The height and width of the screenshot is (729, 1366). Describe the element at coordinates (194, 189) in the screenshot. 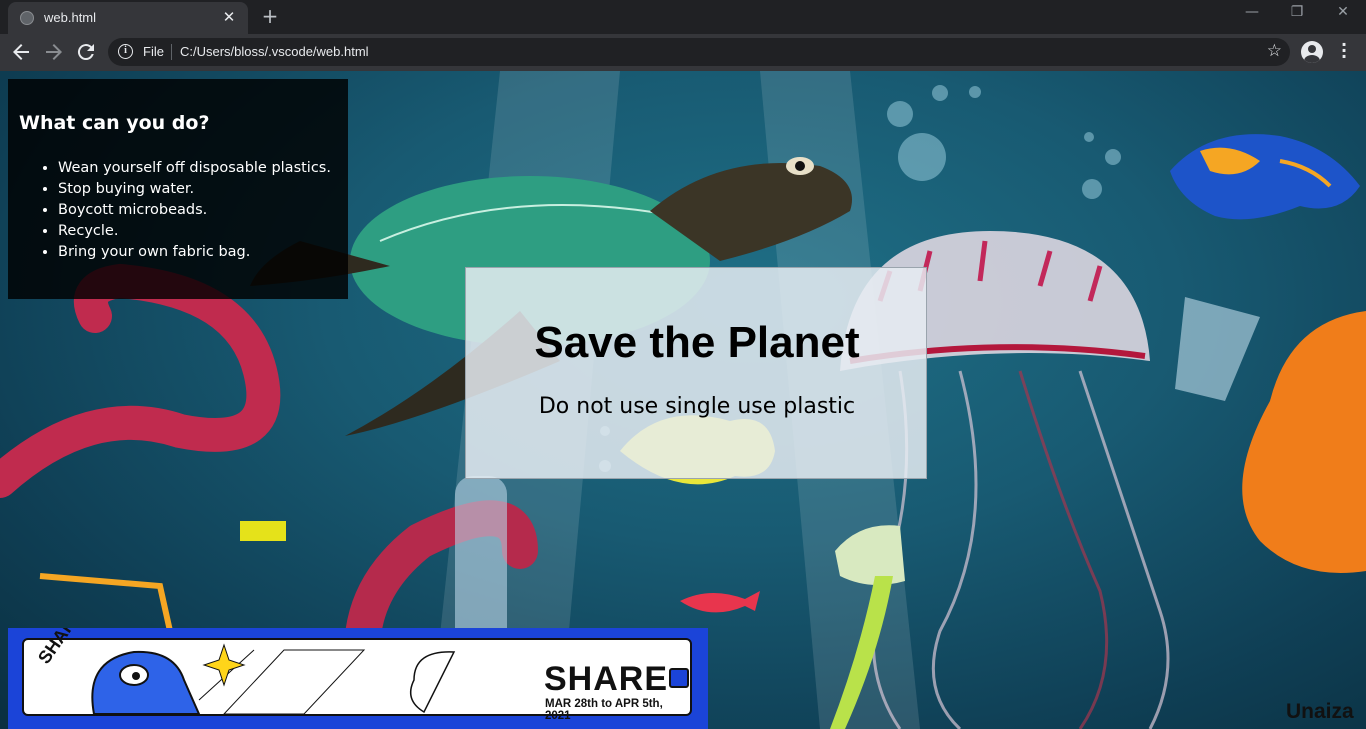

I see `list-item: Stop buying water.` at that location.